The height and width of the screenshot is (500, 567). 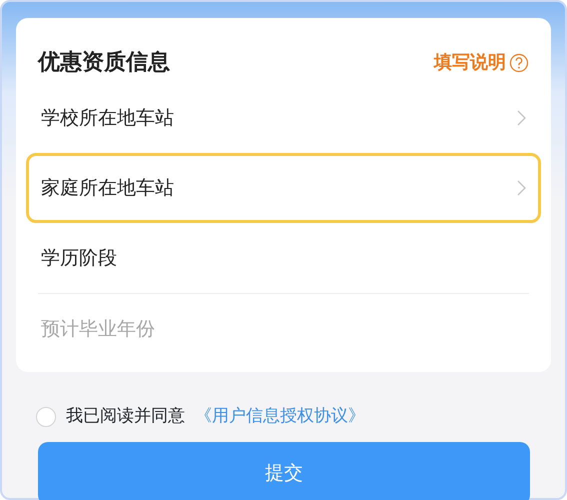 What do you see at coordinates (280, 417) in the screenshot?
I see `agreement-link: 《用户信息授权协议》` at bounding box center [280, 417].